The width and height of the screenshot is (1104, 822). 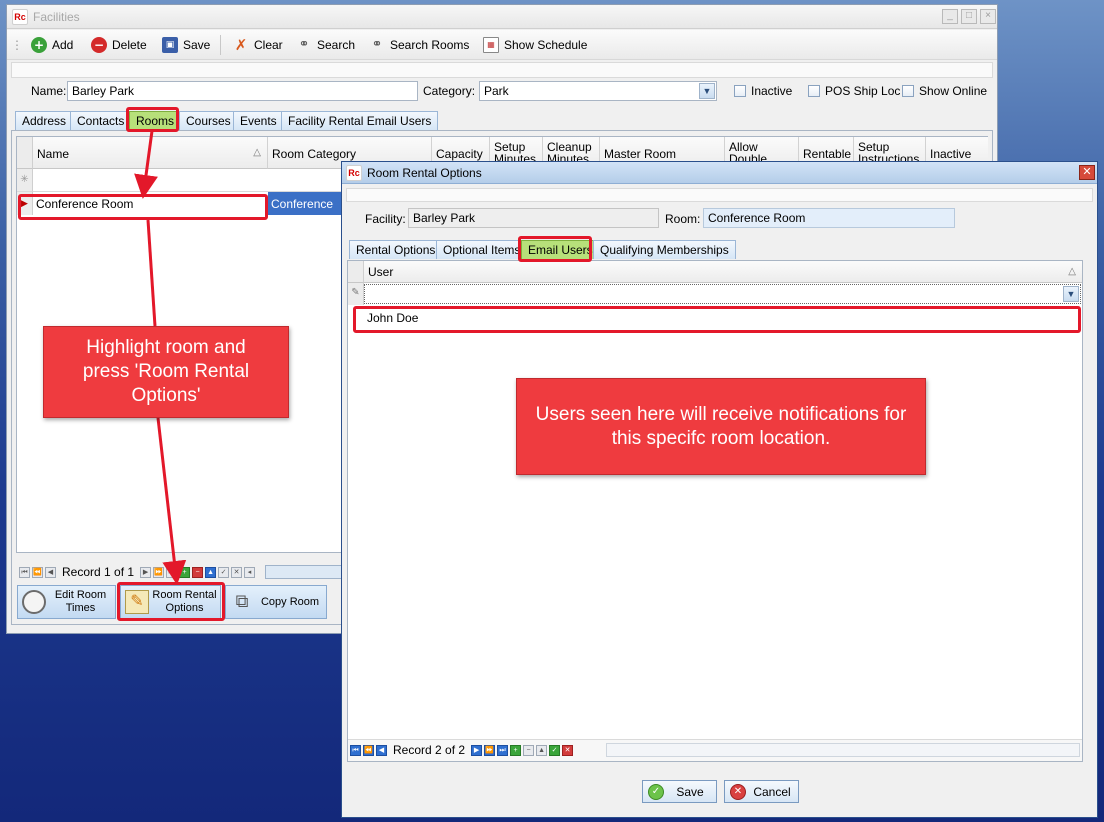 What do you see at coordinates (171, 601) in the screenshot?
I see `highlight-room-rental-options-button` at bounding box center [171, 601].